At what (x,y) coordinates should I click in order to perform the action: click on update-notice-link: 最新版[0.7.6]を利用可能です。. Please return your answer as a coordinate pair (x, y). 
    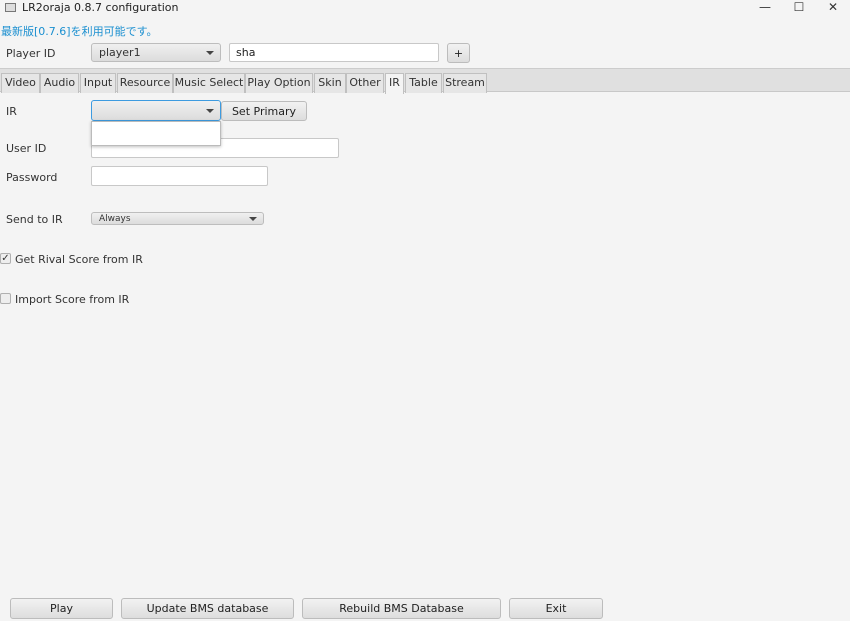
    Looking at the image, I should click on (79, 31).